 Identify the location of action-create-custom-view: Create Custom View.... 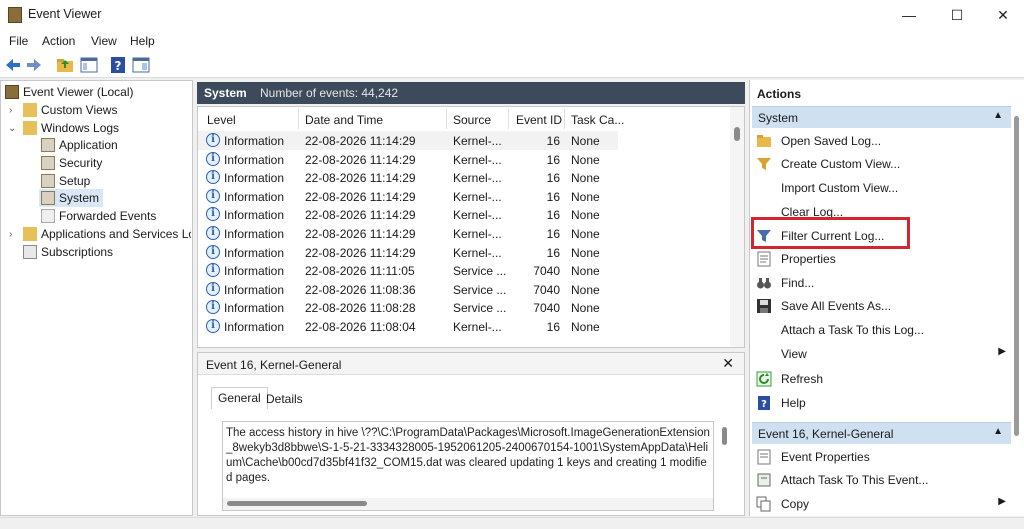
(882, 164).